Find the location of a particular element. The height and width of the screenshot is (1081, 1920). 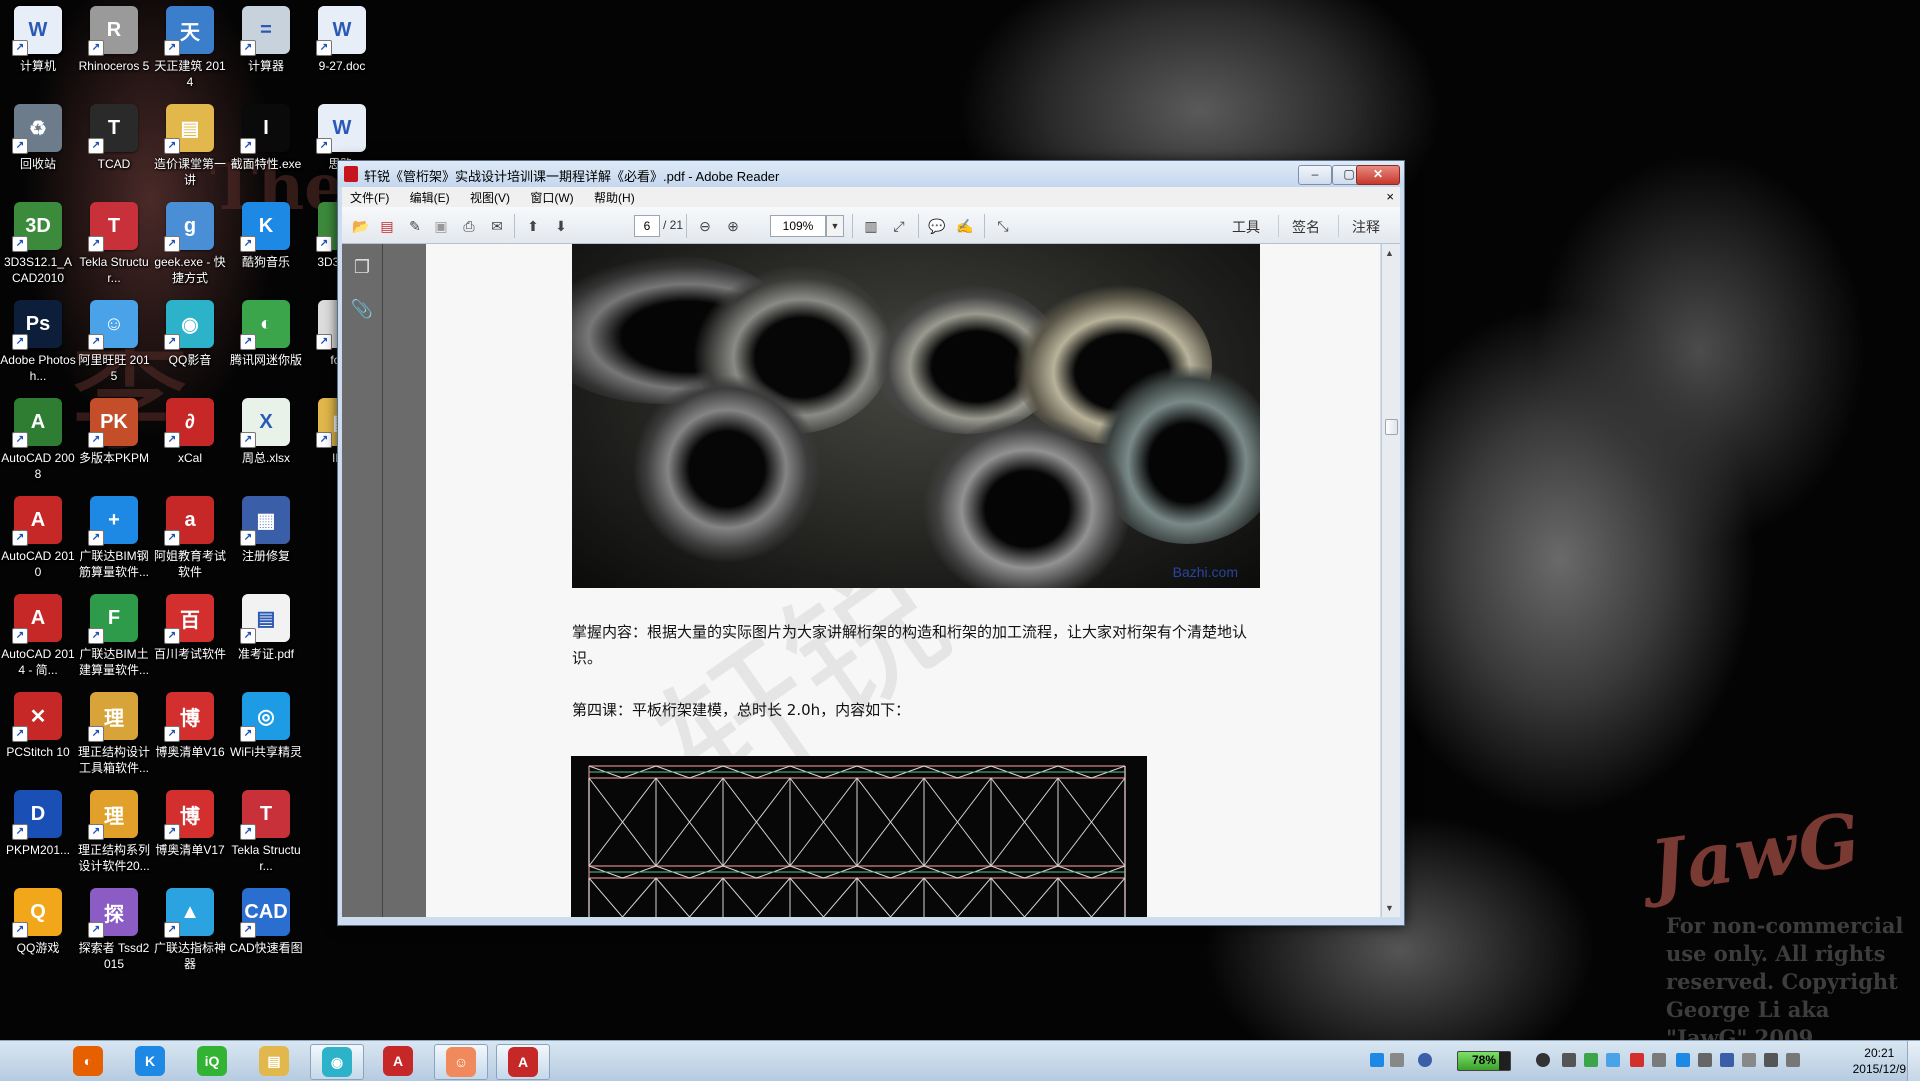

fit-width-icon: ⤢ is located at coordinates (899, 226).